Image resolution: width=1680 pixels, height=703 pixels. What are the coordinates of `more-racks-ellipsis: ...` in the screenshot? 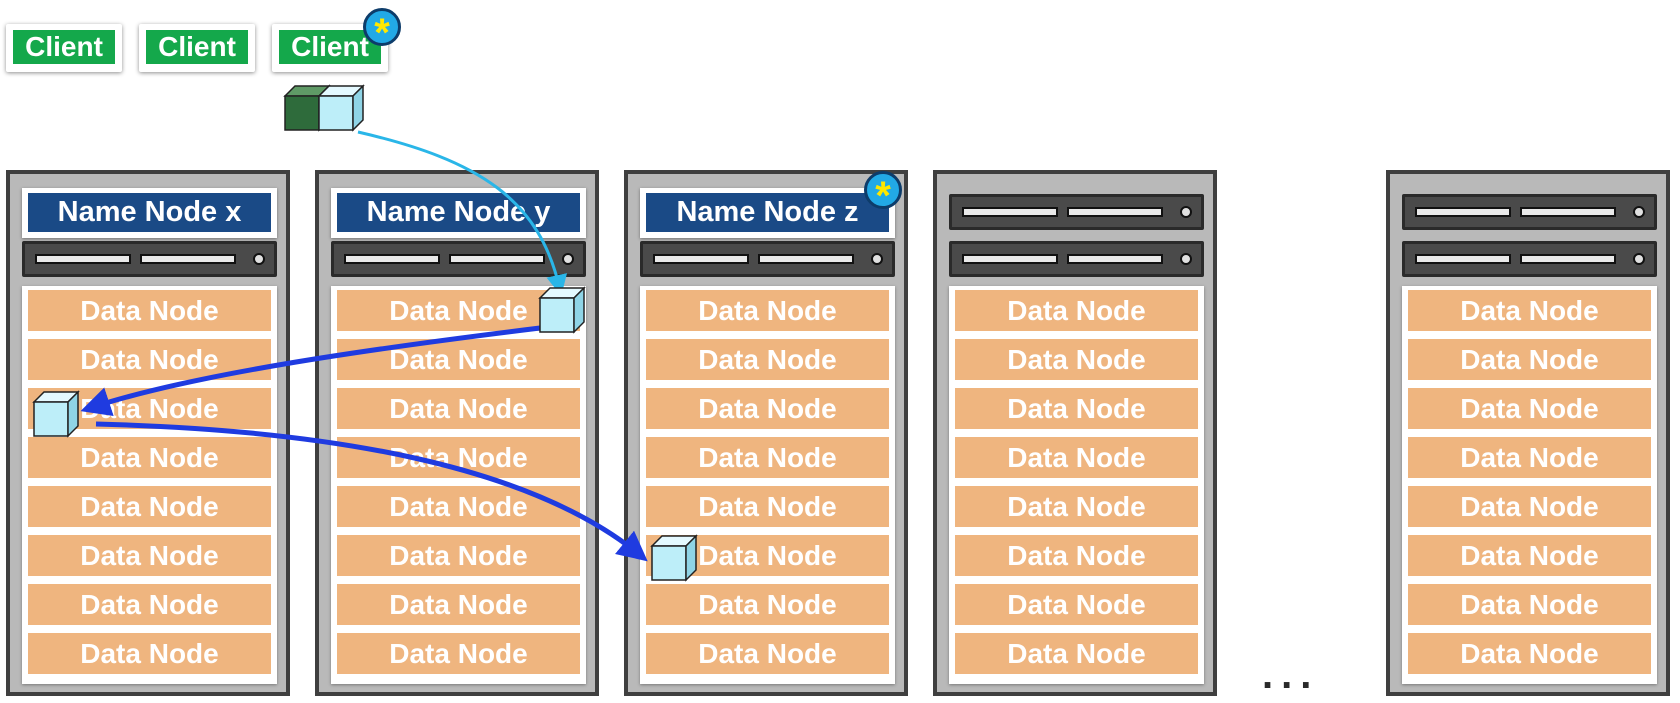 It's located at (1291, 675).